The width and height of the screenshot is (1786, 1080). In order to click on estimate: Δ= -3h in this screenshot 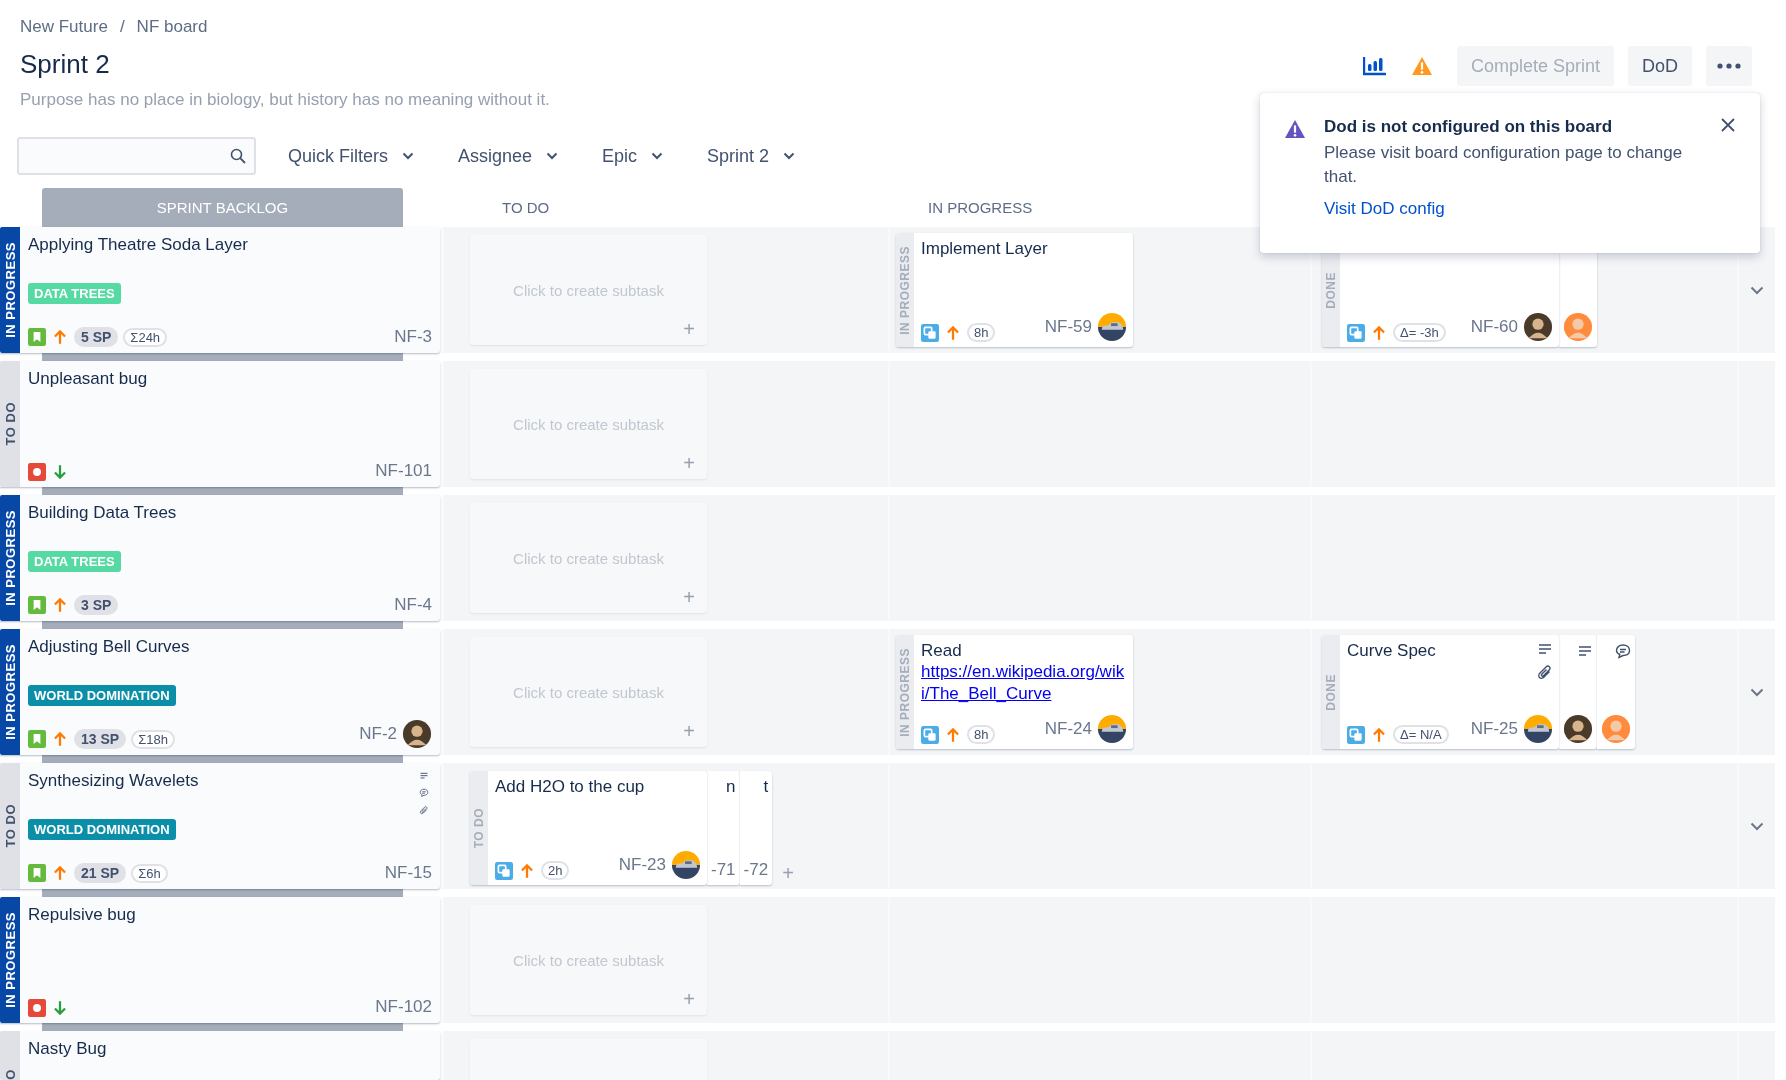, I will do `click(1419, 332)`.